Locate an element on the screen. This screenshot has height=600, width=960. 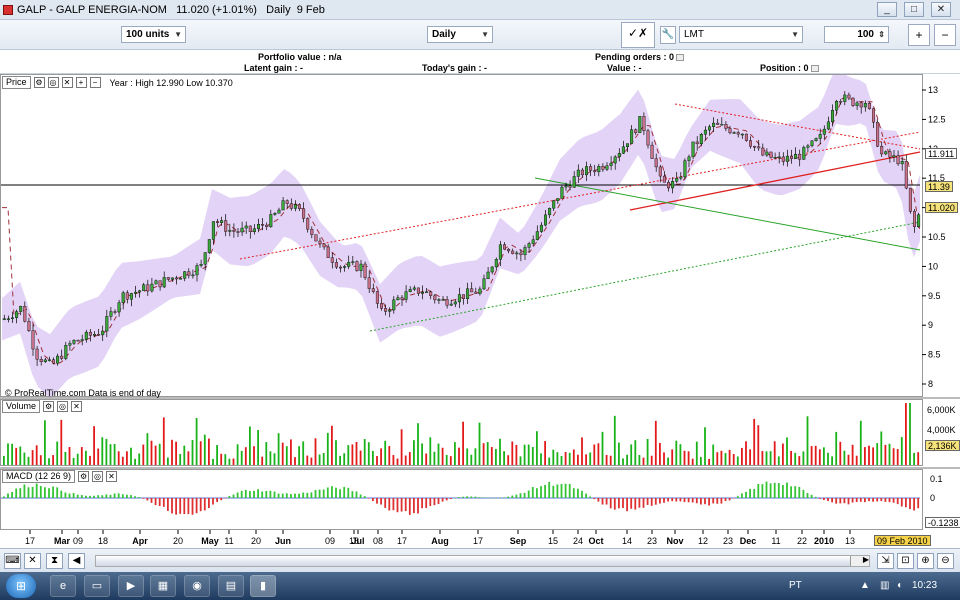
volume-icon: ◖ is located at coordinates (899, 585).